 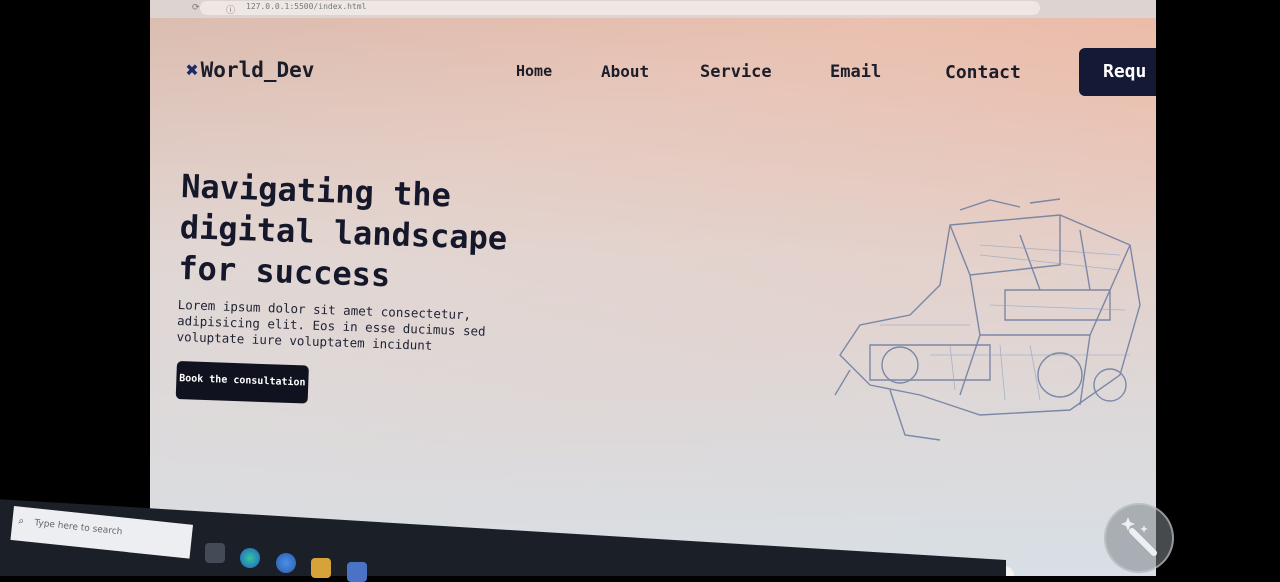 I want to click on request-button: Requ, so click(x=1117, y=72).